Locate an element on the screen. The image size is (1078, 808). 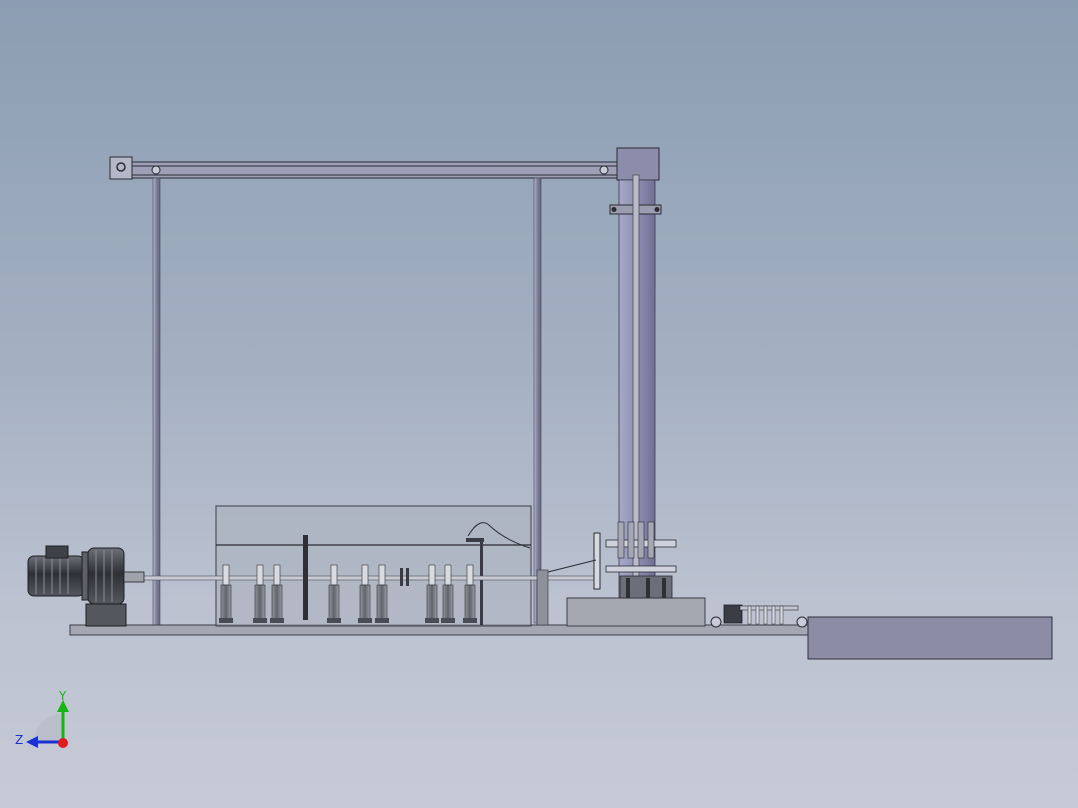
right-block is located at coordinates (930, 638).